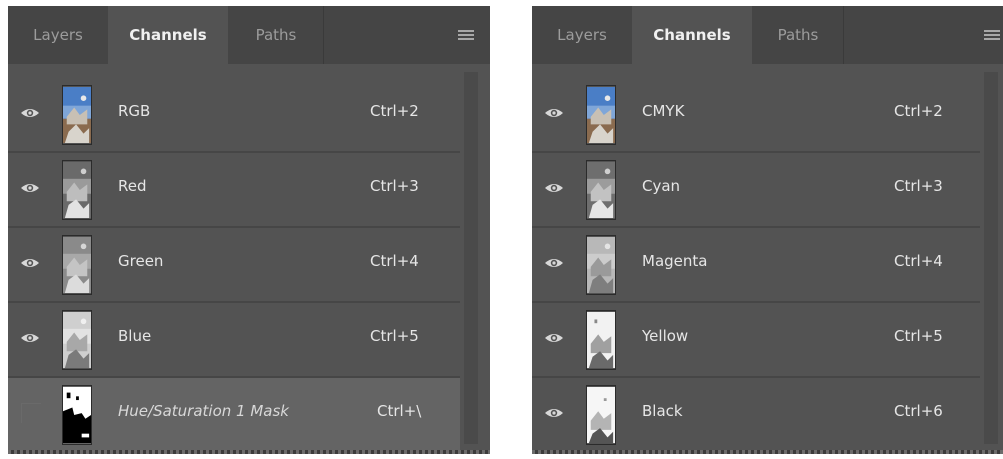 This screenshot has width=1003, height=459. What do you see at coordinates (662, 411) in the screenshot?
I see `channel-name: Black` at bounding box center [662, 411].